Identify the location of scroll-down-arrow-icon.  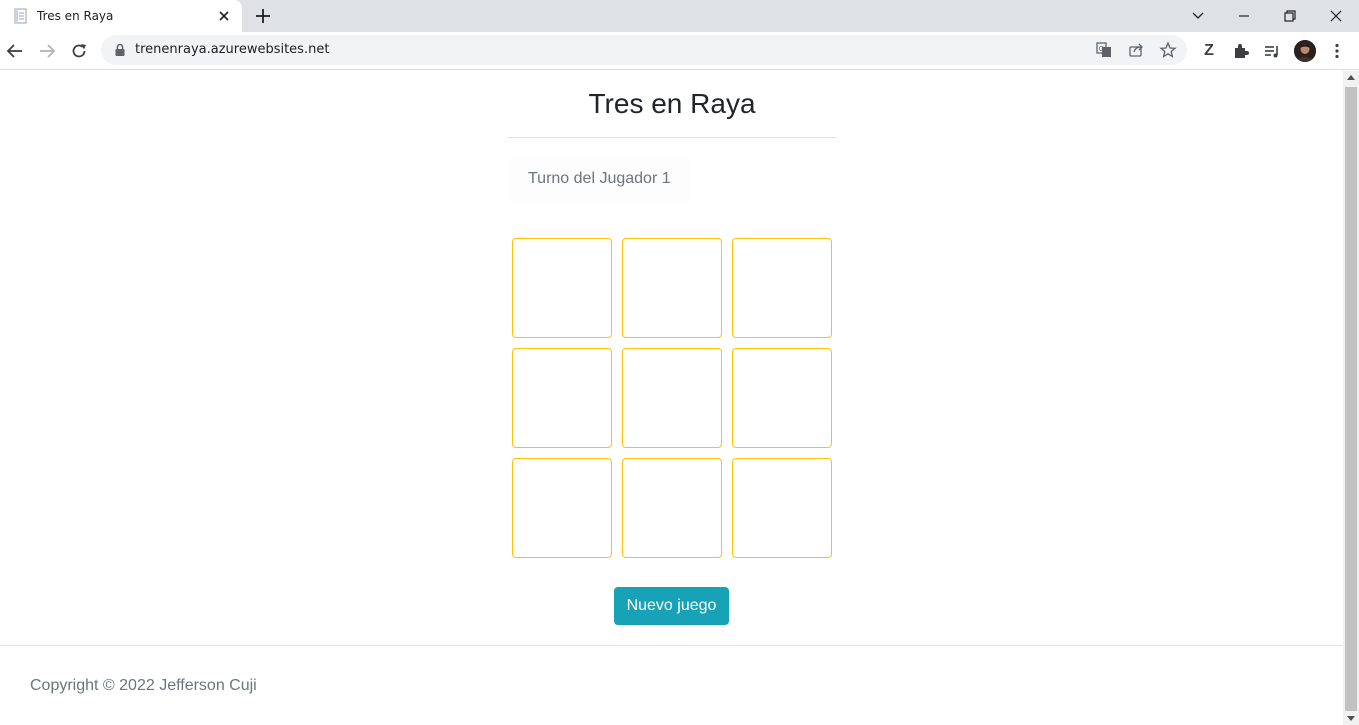
(1351, 718).